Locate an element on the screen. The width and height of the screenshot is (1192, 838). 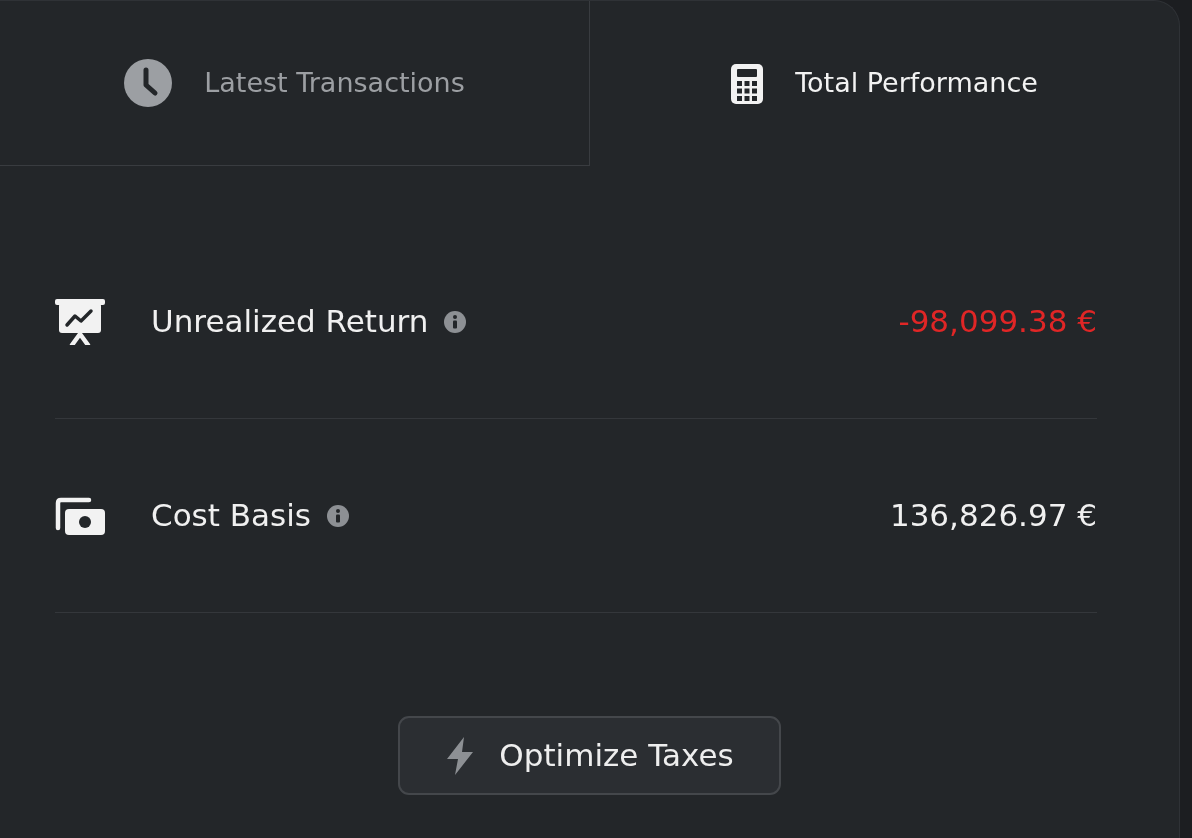
presentation-chart-icon is located at coordinates (80, 321).